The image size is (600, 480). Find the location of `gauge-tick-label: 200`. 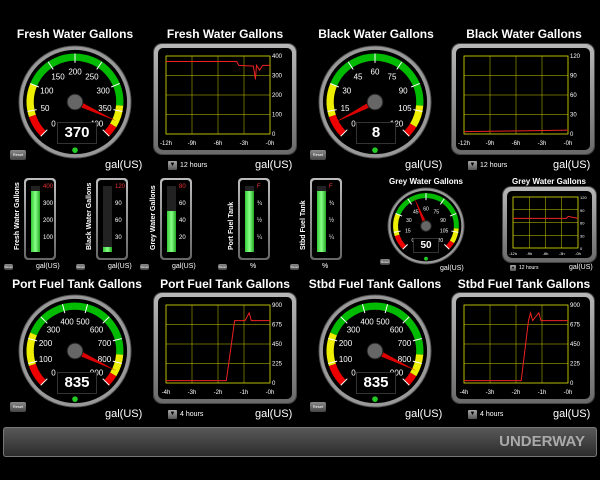

gauge-tick-label: 200 is located at coordinates (46, 343).